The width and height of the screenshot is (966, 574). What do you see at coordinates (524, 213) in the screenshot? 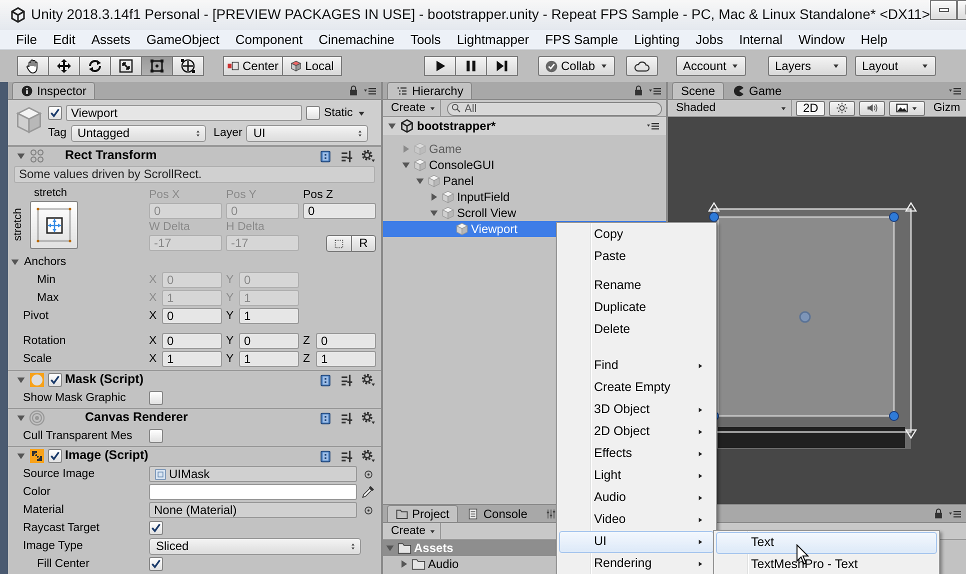
I see `hierarchy-item: Scroll View` at bounding box center [524, 213].